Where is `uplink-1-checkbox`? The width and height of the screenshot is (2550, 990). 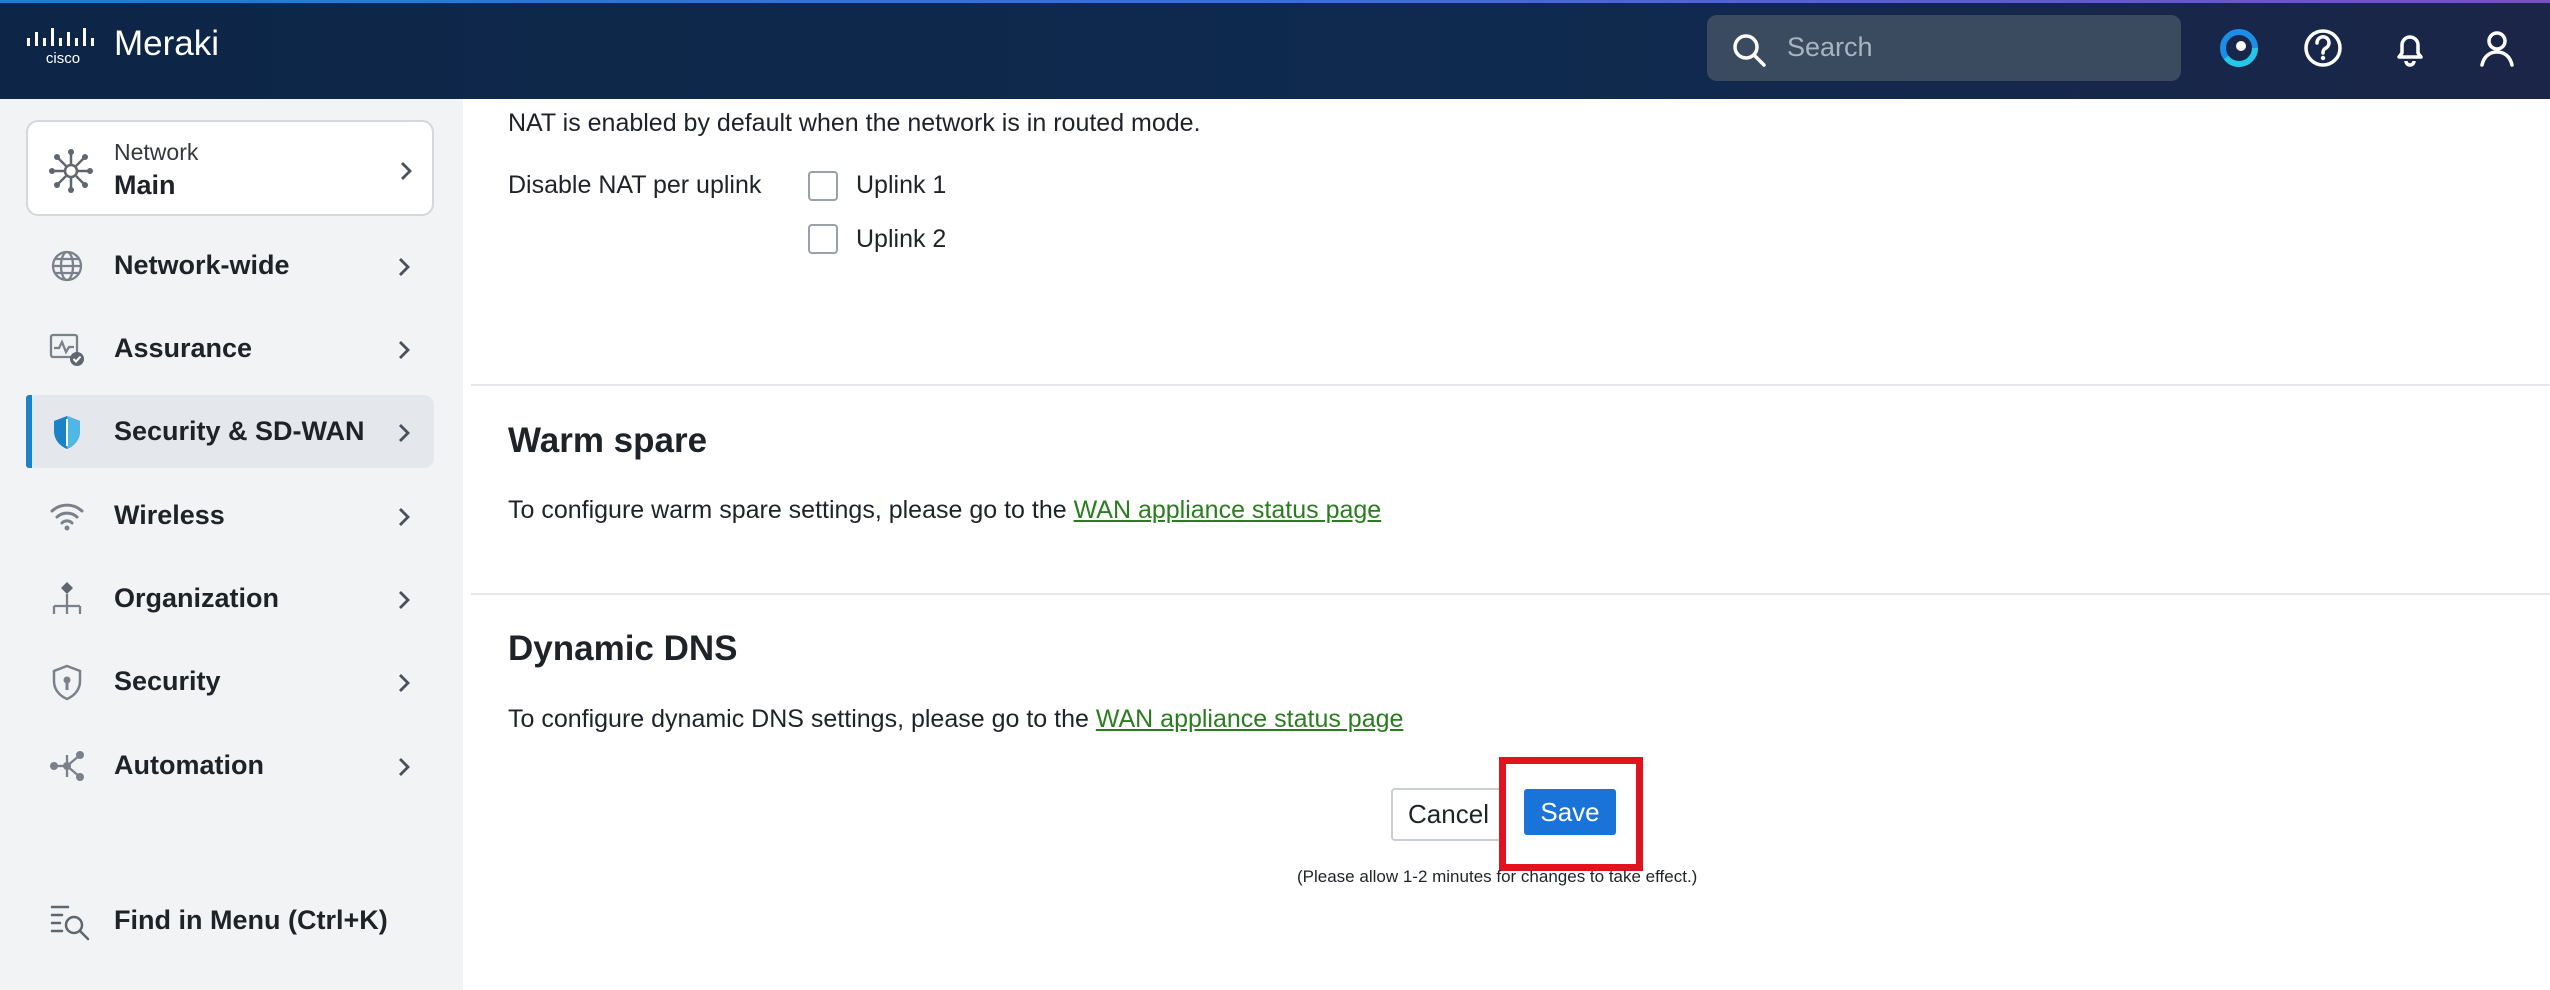
uplink-1-checkbox is located at coordinates (823, 186).